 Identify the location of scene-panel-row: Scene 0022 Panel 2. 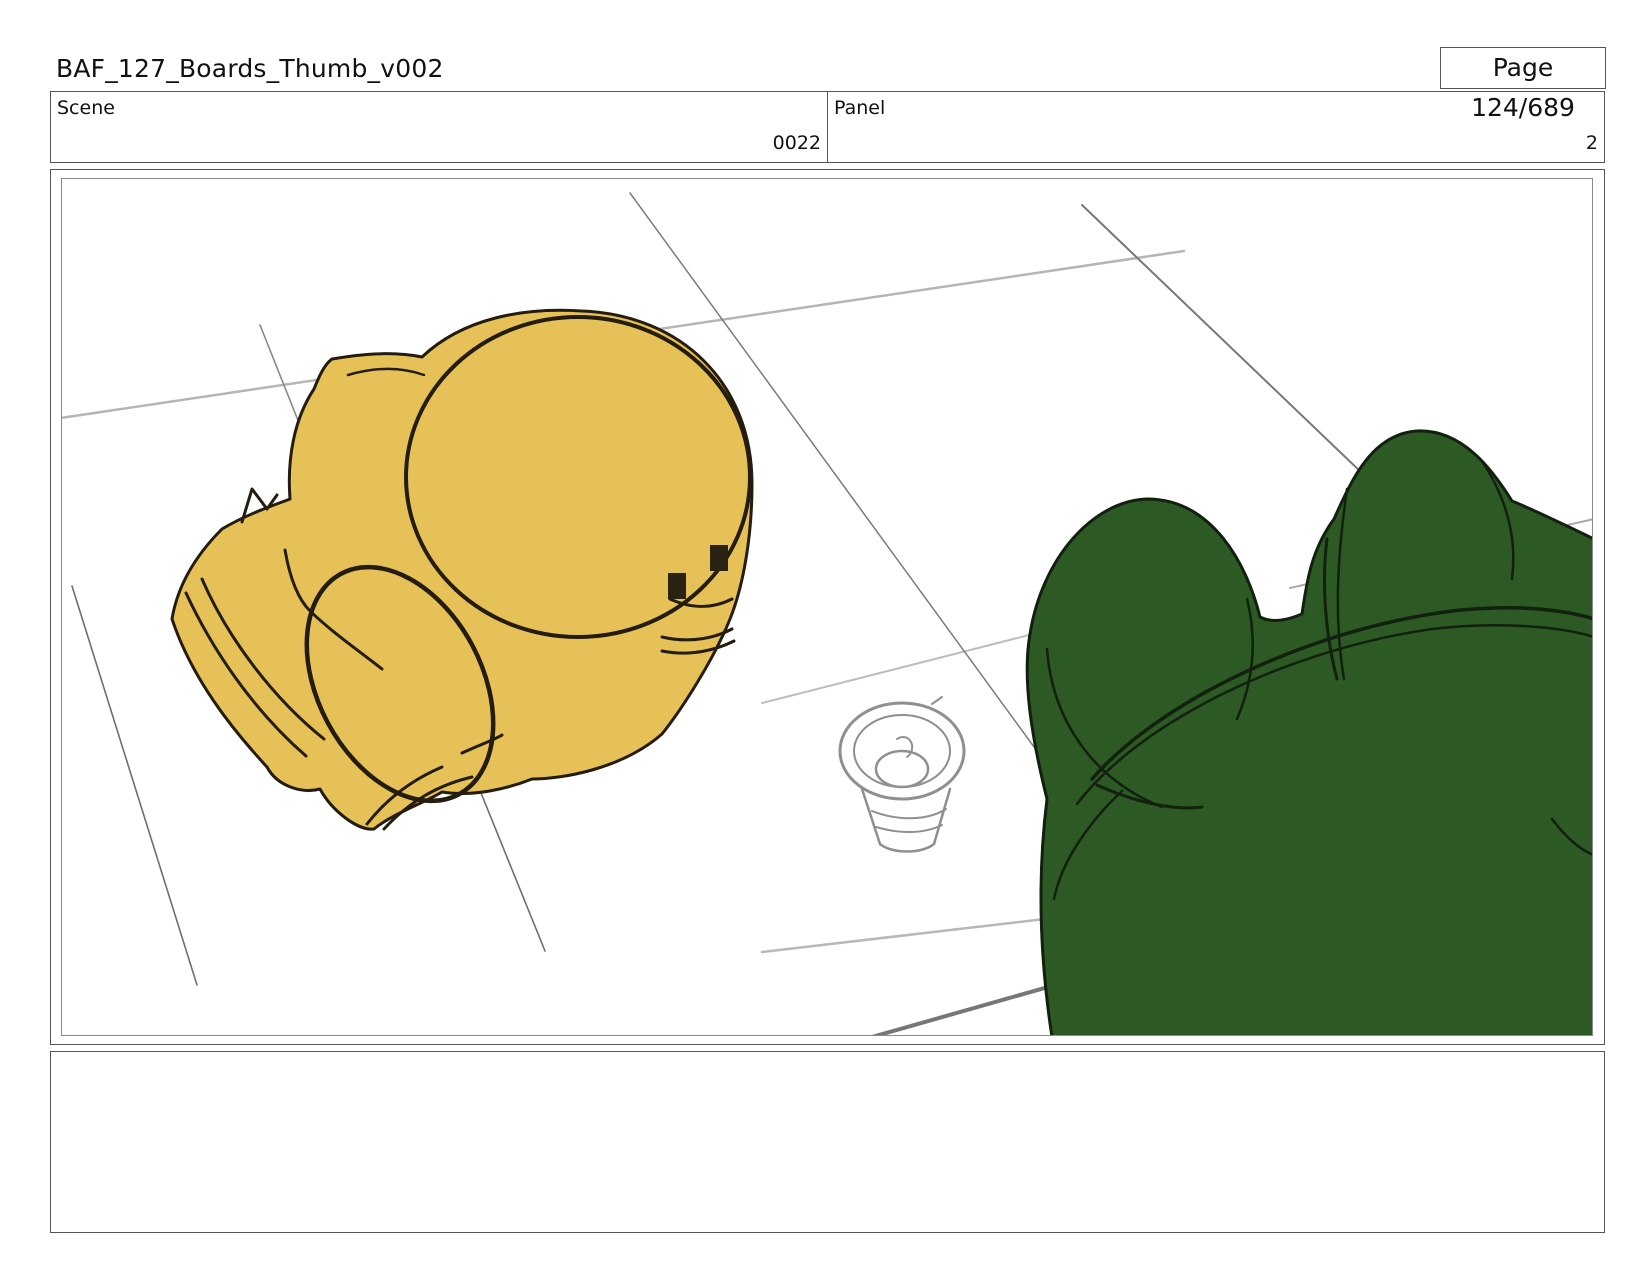
(827, 127).